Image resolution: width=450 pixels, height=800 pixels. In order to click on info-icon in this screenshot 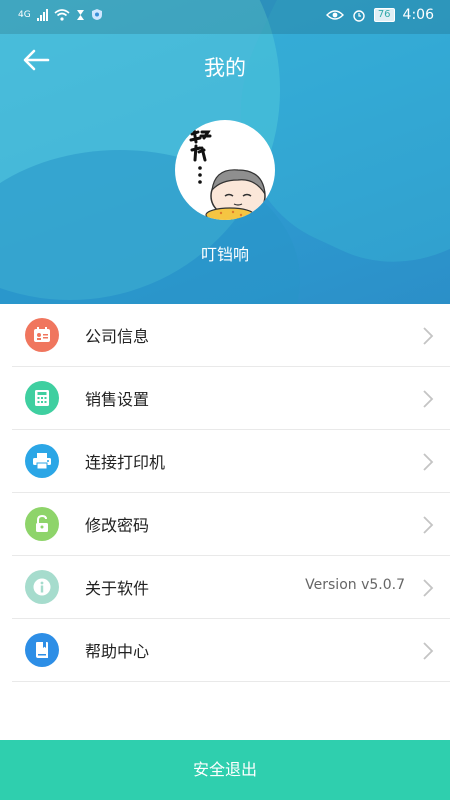, I will do `click(42, 587)`.